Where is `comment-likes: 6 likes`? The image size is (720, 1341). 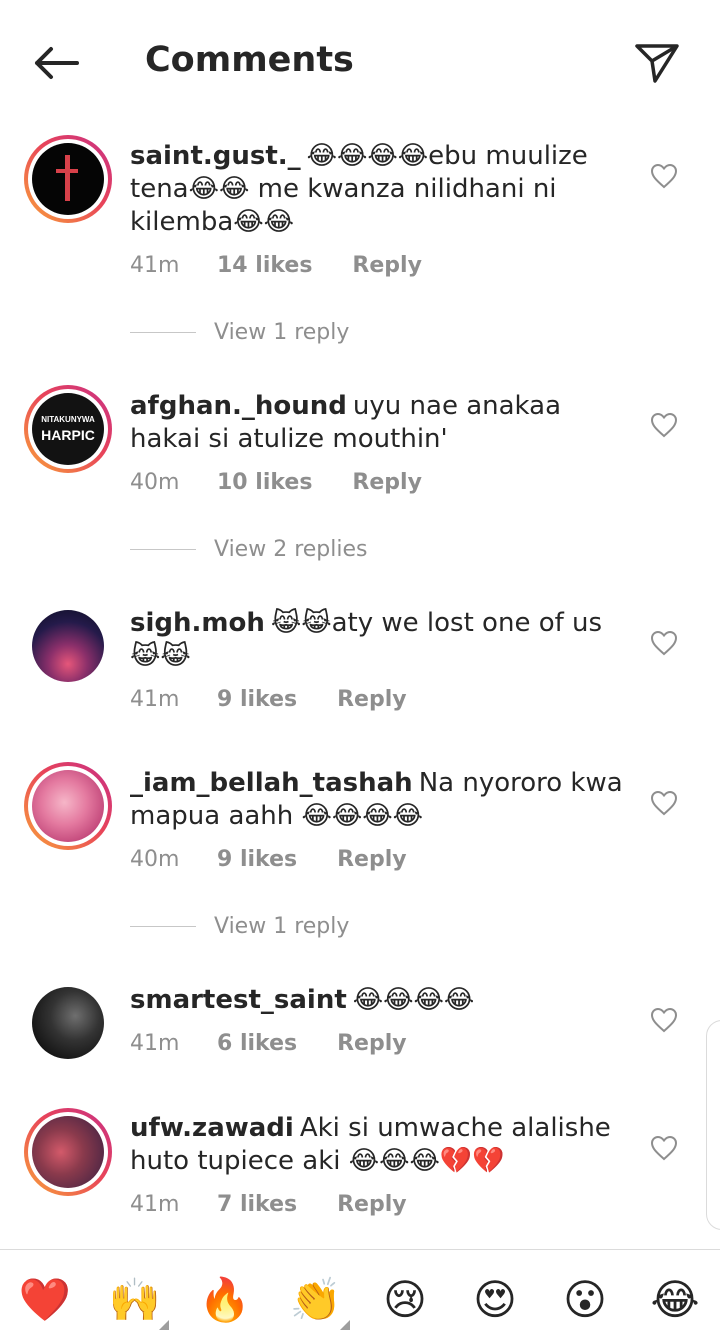
comment-likes: 6 likes is located at coordinates (257, 1043).